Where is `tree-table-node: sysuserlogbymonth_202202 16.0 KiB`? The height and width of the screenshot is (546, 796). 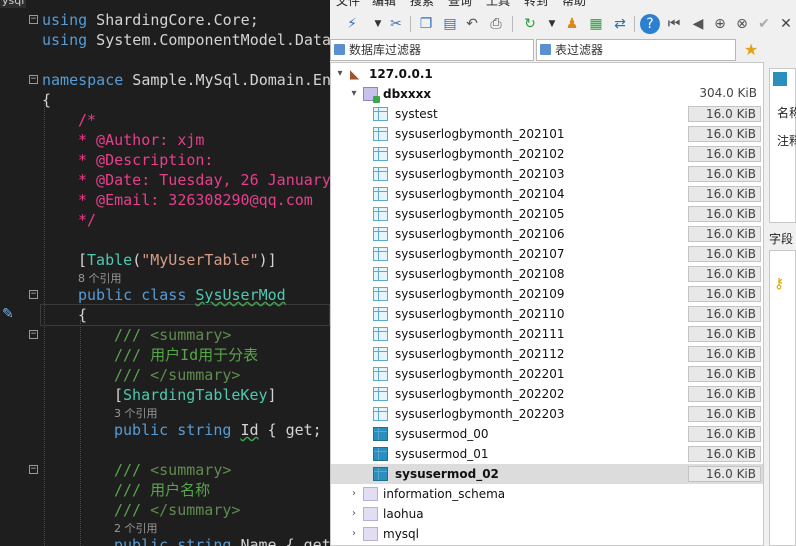
tree-table-node: sysuserlogbymonth_202202 16.0 KiB is located at coordinates (547, 394).